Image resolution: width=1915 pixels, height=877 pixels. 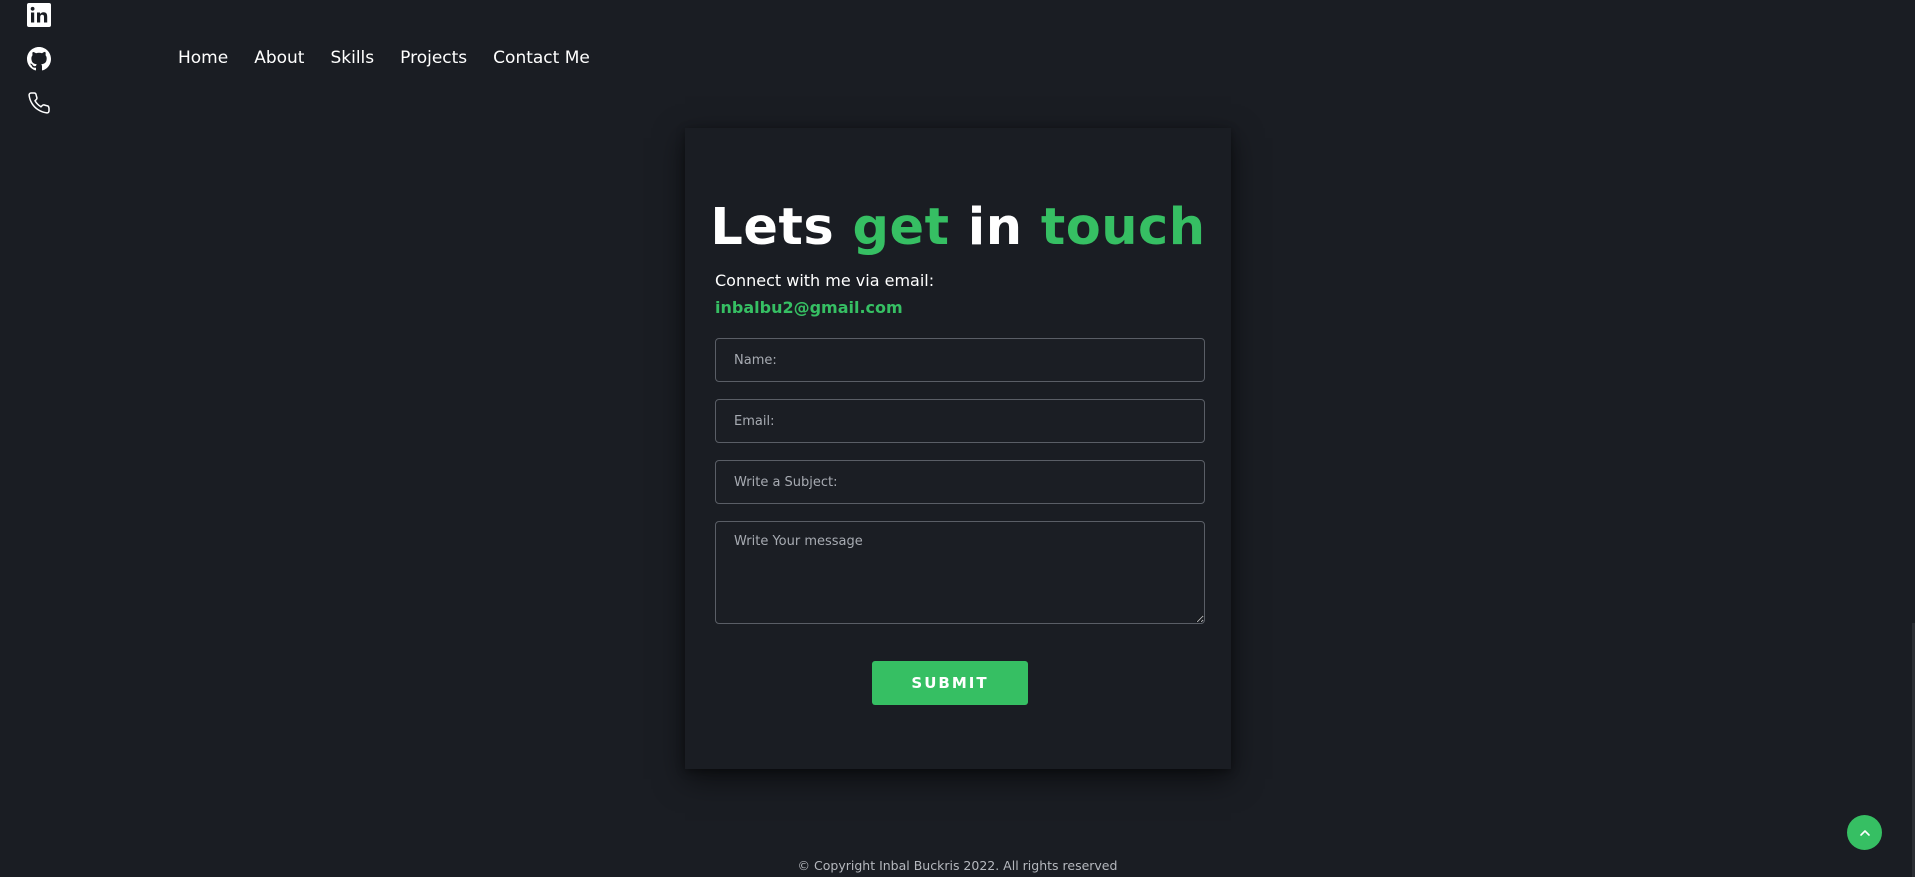 I want to click on social-links, so click(x=39, y=59).